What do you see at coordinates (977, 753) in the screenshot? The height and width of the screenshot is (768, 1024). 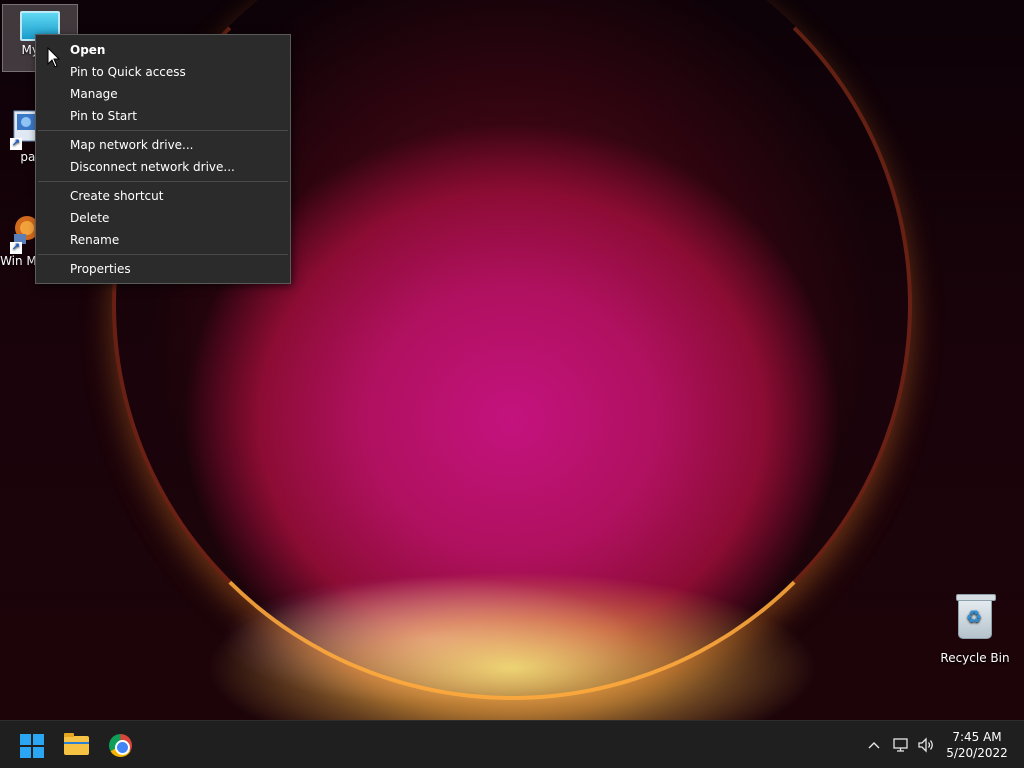 I see `clock-date: 5/20/2022` at bounding box center [977, 753].